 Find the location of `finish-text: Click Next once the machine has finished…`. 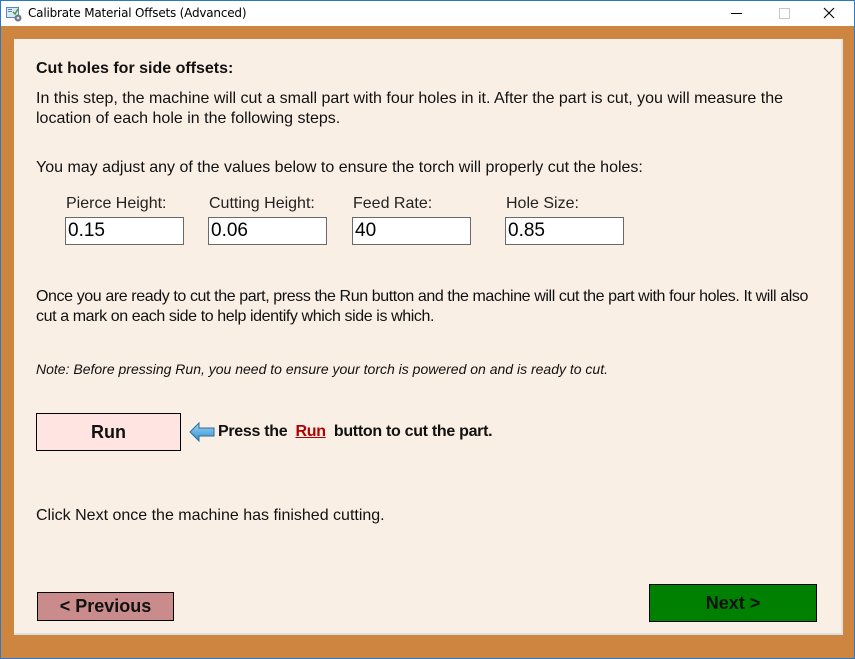

finish-text: Click Next once the machine has finished… is located at coordinates (210, 515).